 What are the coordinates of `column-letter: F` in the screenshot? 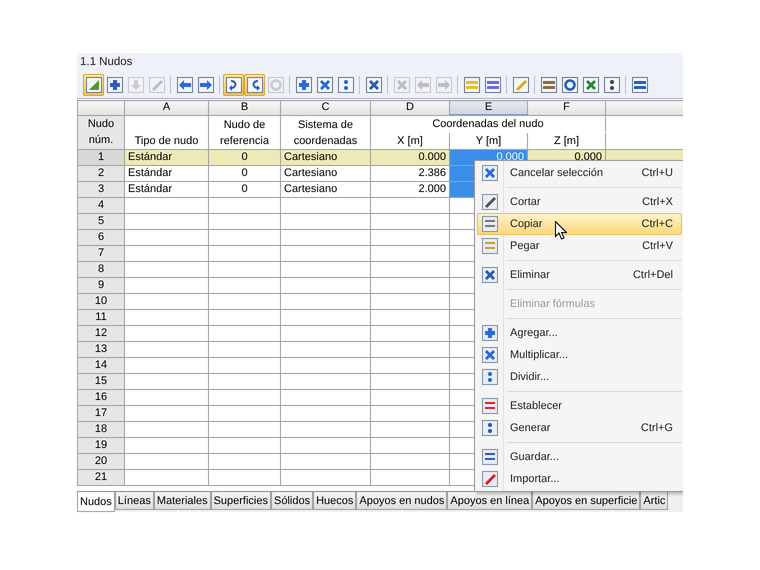 It's located at (567, 107).